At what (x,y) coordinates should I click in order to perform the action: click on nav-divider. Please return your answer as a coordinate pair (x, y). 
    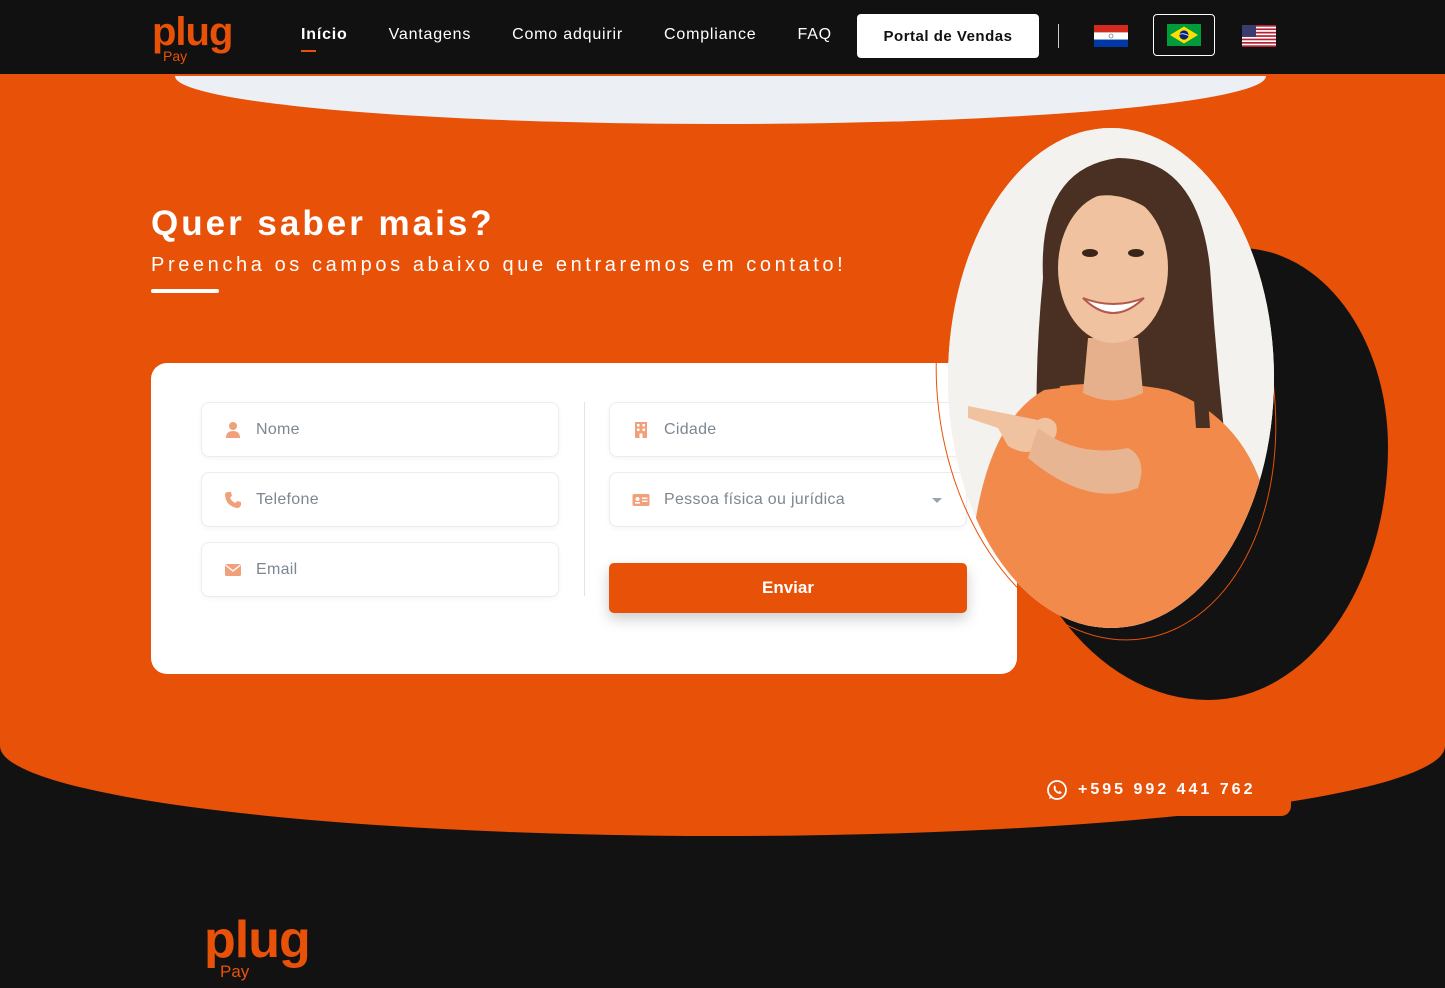
    Looking at the image, I should click on (1058, 36).